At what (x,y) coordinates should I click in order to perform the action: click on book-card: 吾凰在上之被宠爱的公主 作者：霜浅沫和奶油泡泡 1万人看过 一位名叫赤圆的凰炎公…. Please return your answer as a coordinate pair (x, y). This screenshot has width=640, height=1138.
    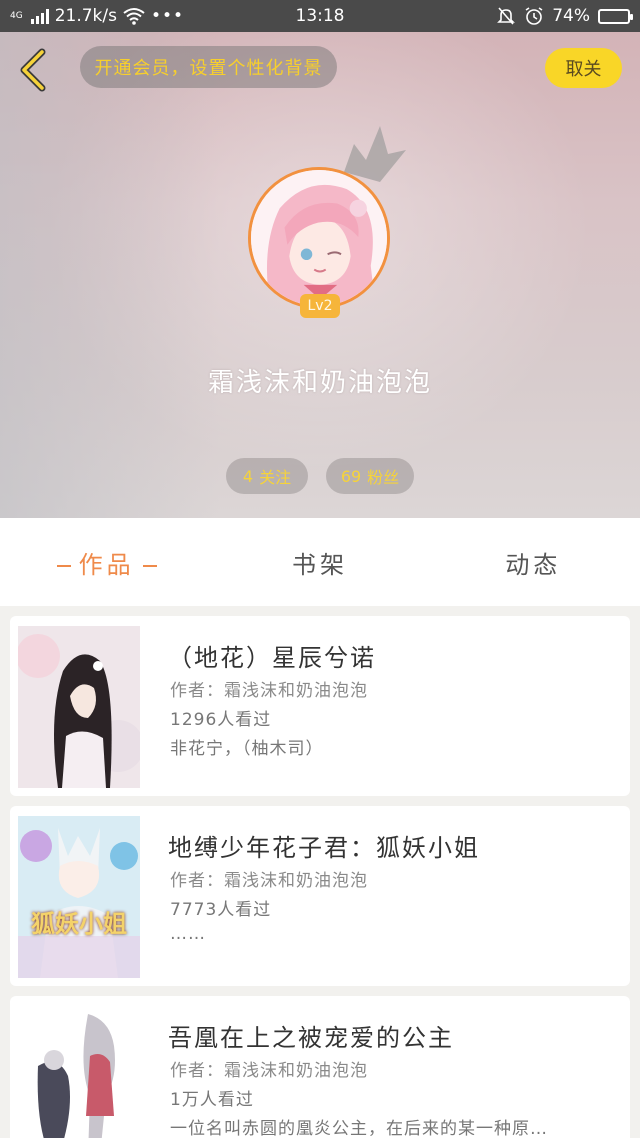
    Looking at the image, I should click on (320, 1067).